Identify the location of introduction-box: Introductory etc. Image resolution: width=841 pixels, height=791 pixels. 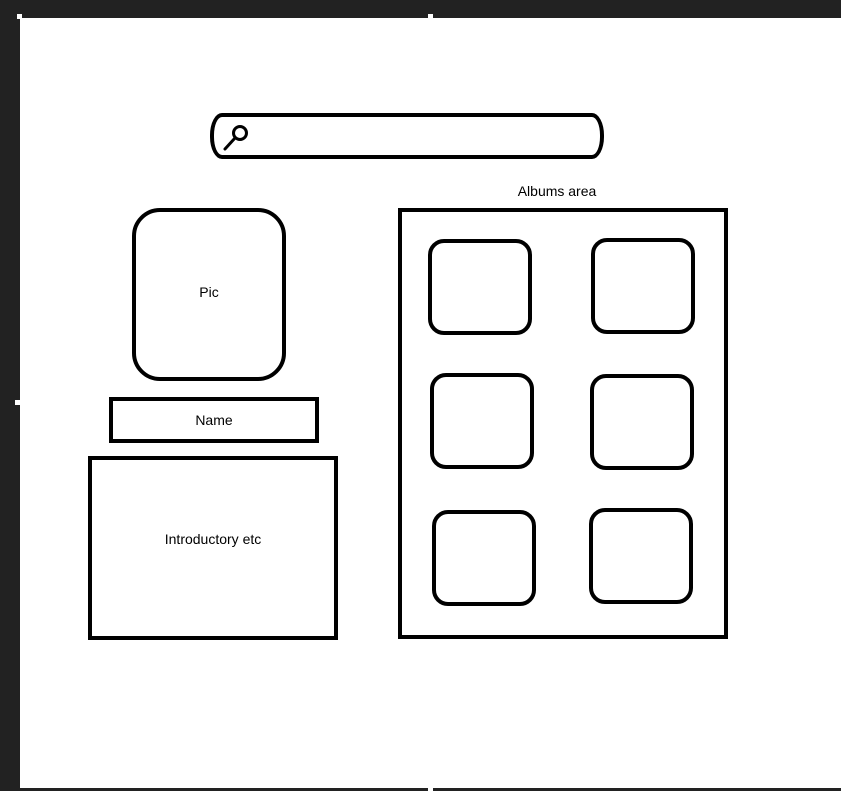
(213, 548).